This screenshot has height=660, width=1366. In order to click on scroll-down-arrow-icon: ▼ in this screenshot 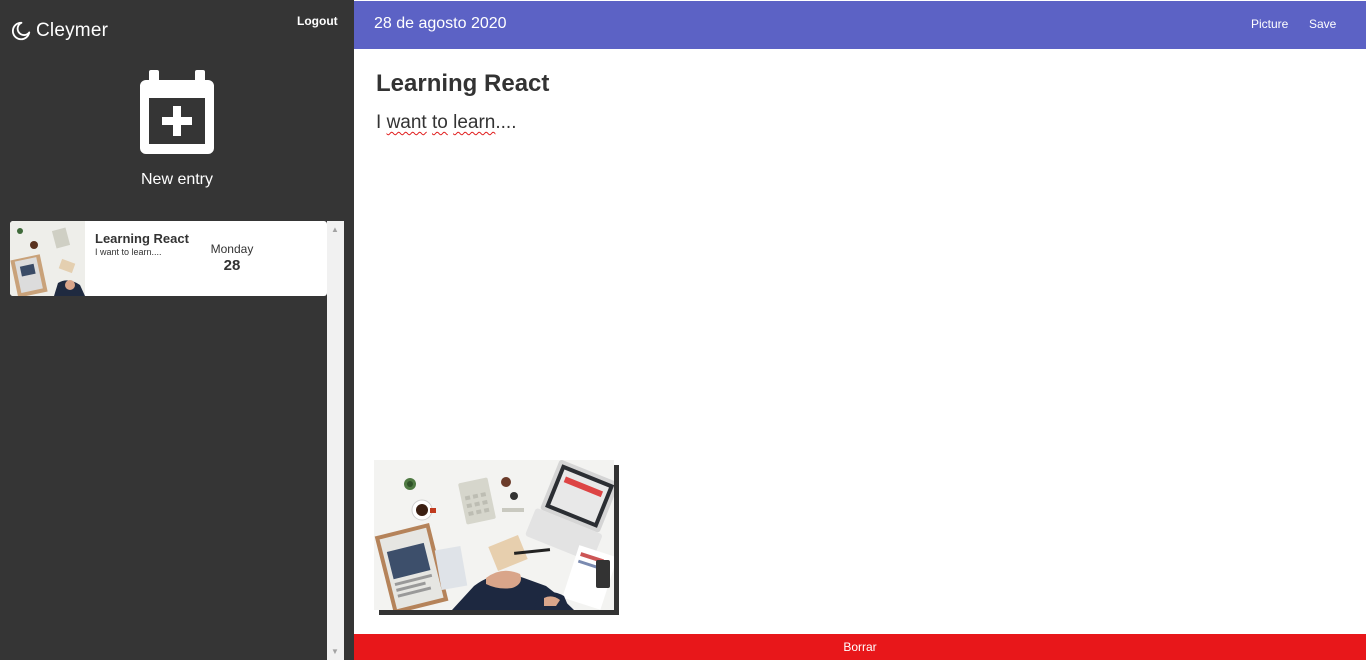, I will do `click(335, 652)`.